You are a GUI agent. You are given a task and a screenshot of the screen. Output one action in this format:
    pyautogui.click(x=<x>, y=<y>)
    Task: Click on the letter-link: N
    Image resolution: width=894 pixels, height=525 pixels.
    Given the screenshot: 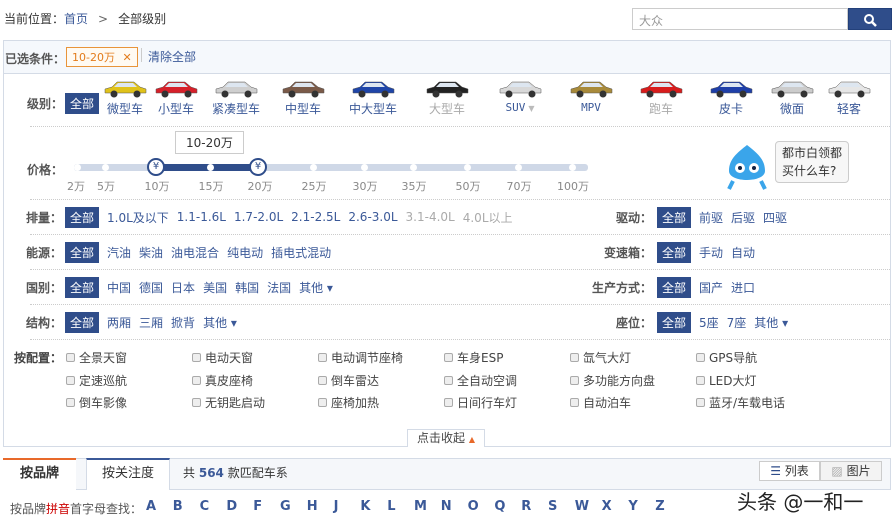 What is the action you would take?
    pyautogui.click(x=446, y=506)
    